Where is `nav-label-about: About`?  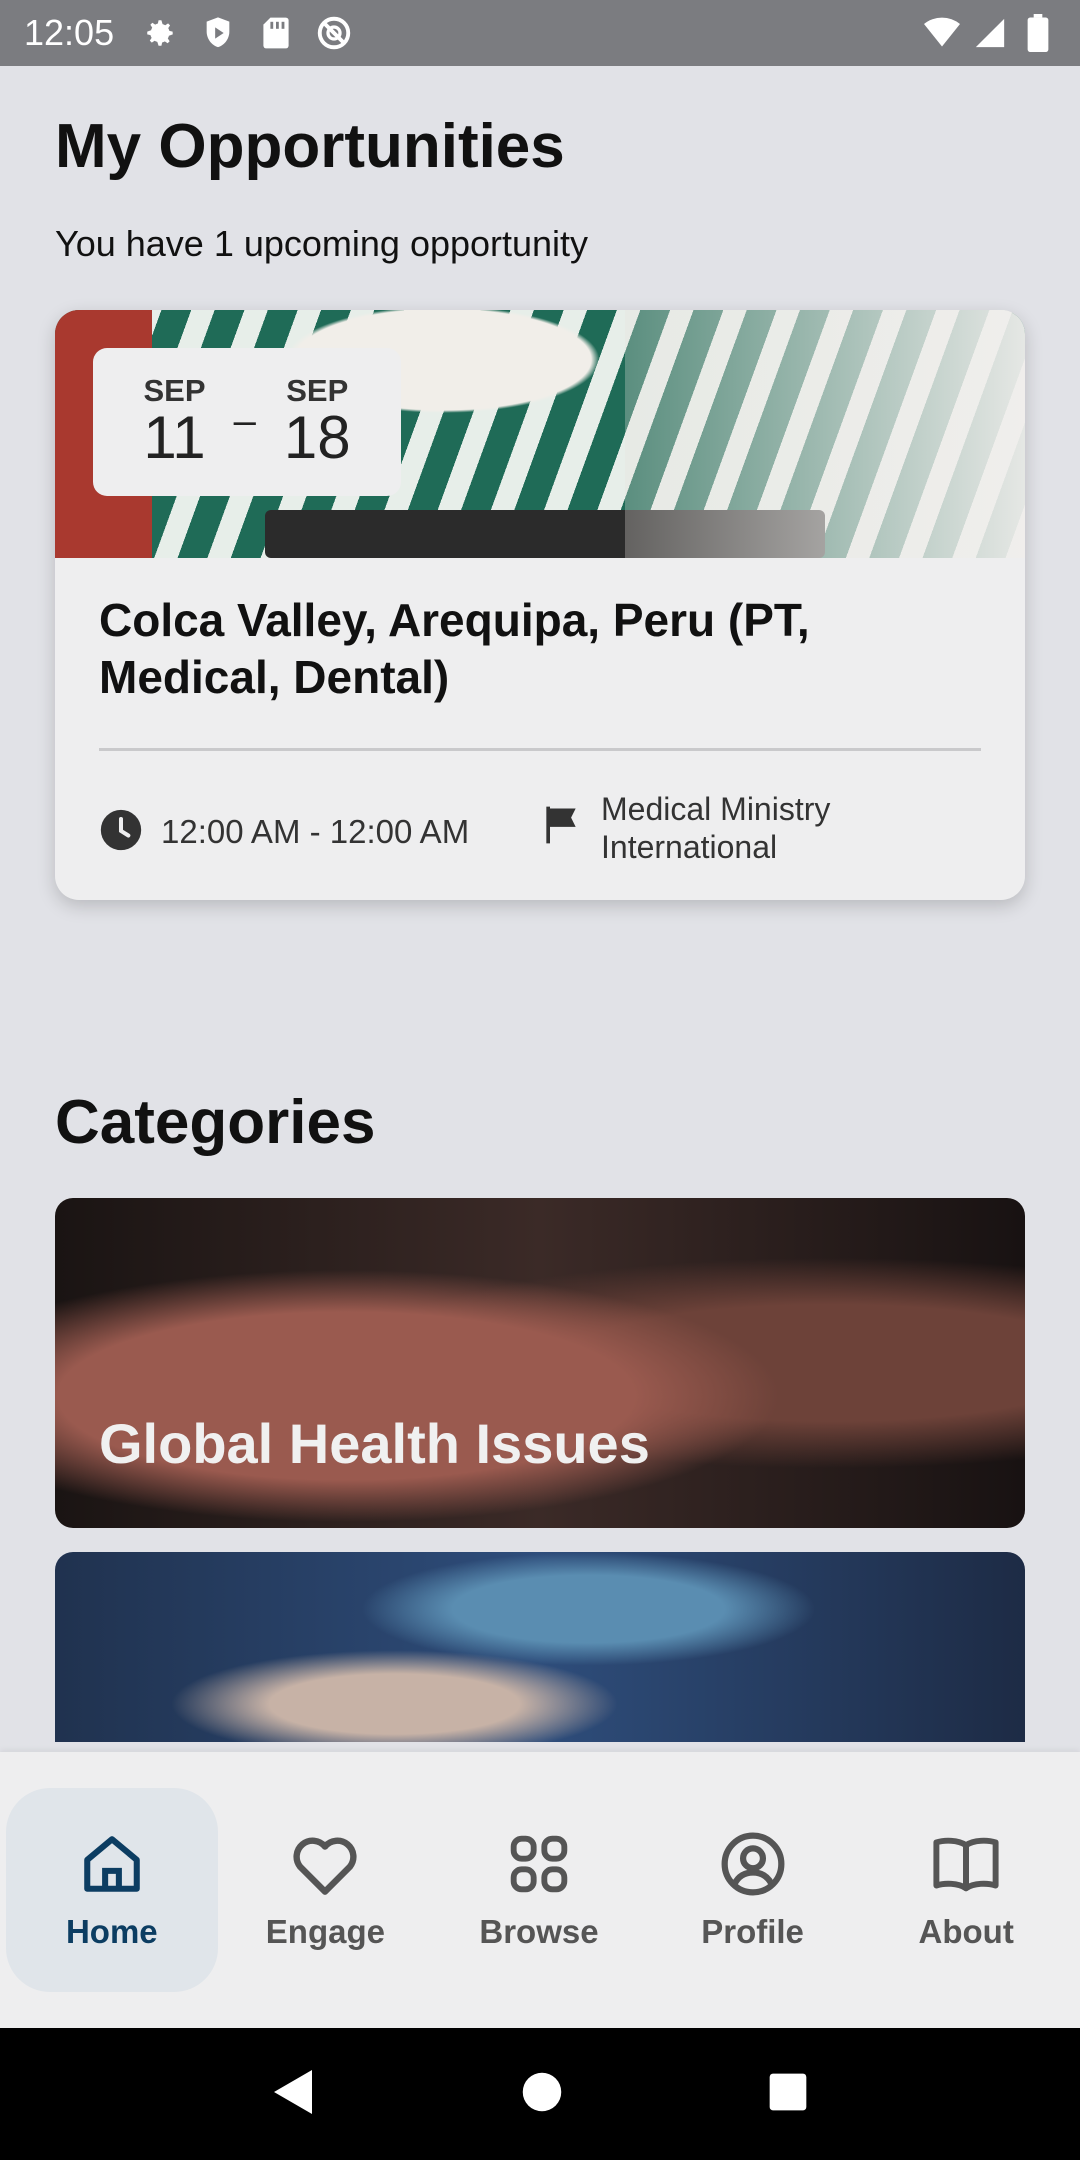 nav-label-about: About is located at coordinates (966, 1931).